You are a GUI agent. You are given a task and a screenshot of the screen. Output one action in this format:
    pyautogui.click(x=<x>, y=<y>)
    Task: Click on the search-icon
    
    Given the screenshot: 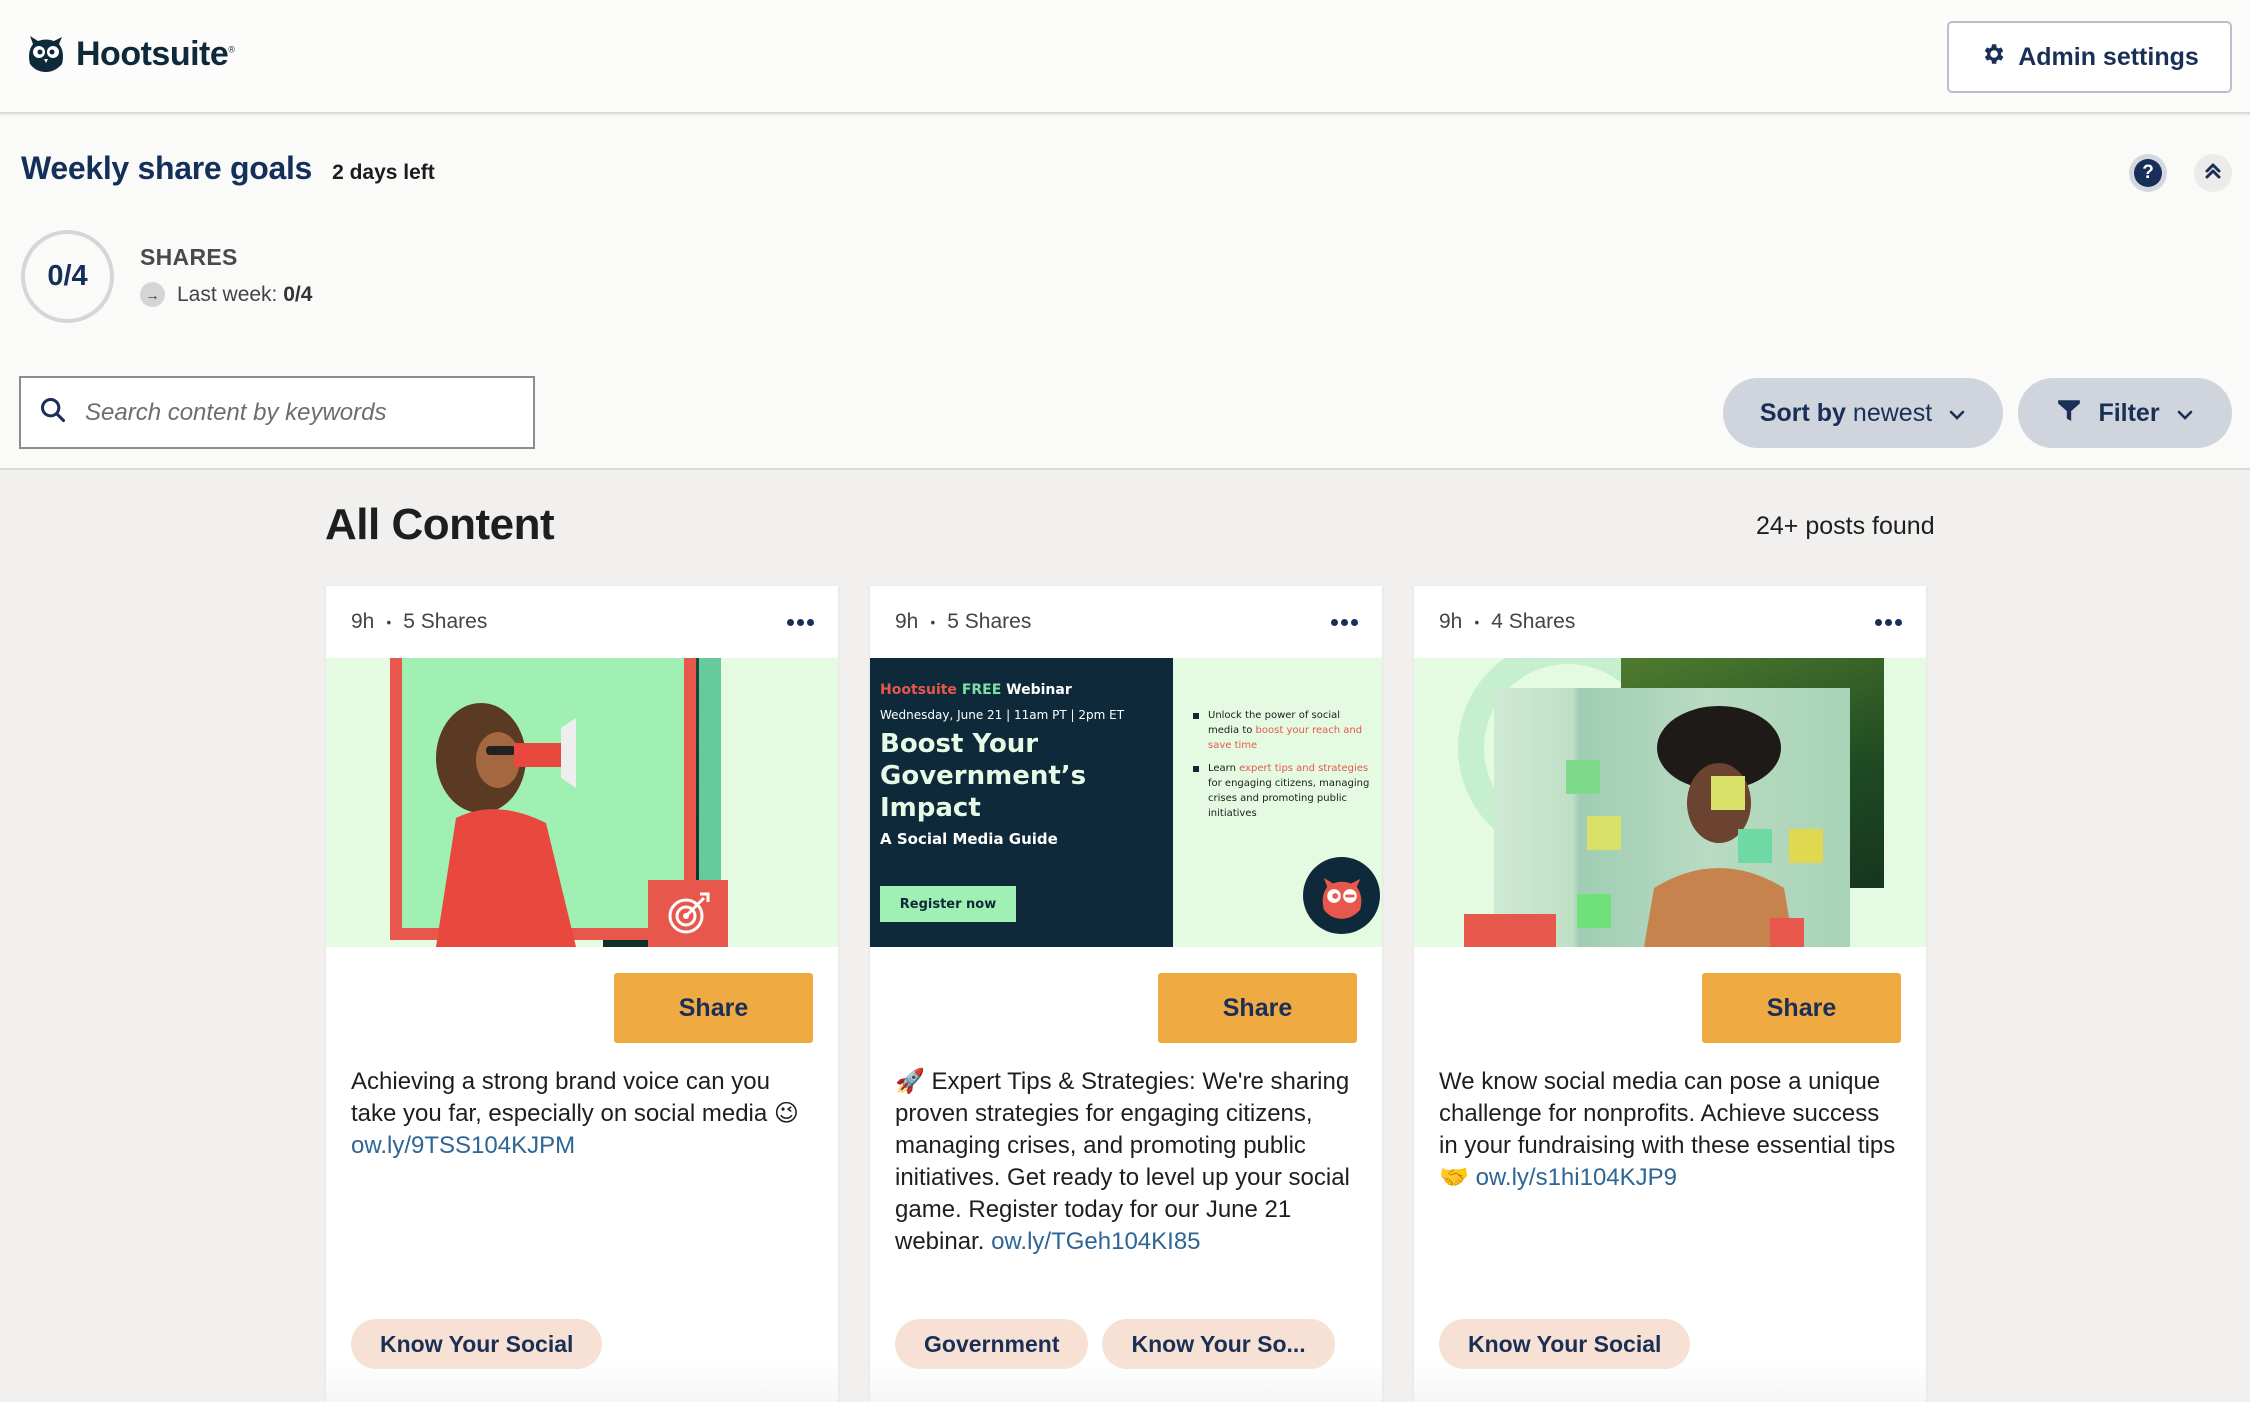 What is the action you would take?
    pyautogui.click(x=53, y=412)
    